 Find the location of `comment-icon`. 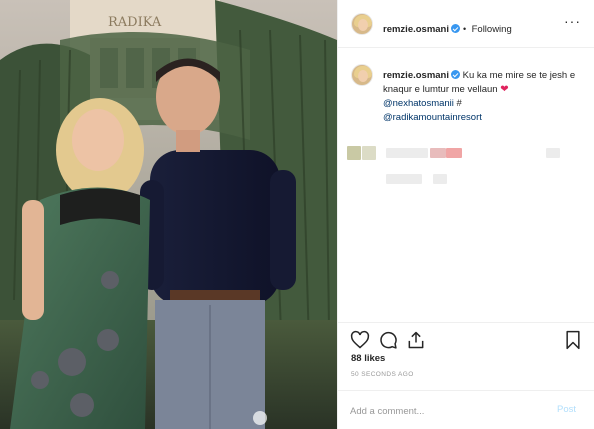

comment-icon is located at coordinates (388, 340).